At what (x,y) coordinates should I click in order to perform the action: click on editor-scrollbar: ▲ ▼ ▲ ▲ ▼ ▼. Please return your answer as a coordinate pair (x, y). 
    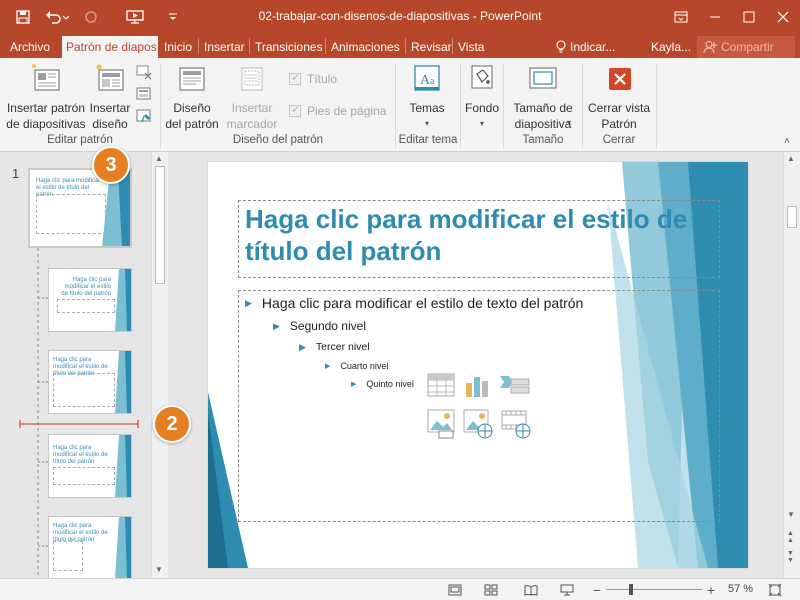
    Looking at the image, I should click on (791, 365).